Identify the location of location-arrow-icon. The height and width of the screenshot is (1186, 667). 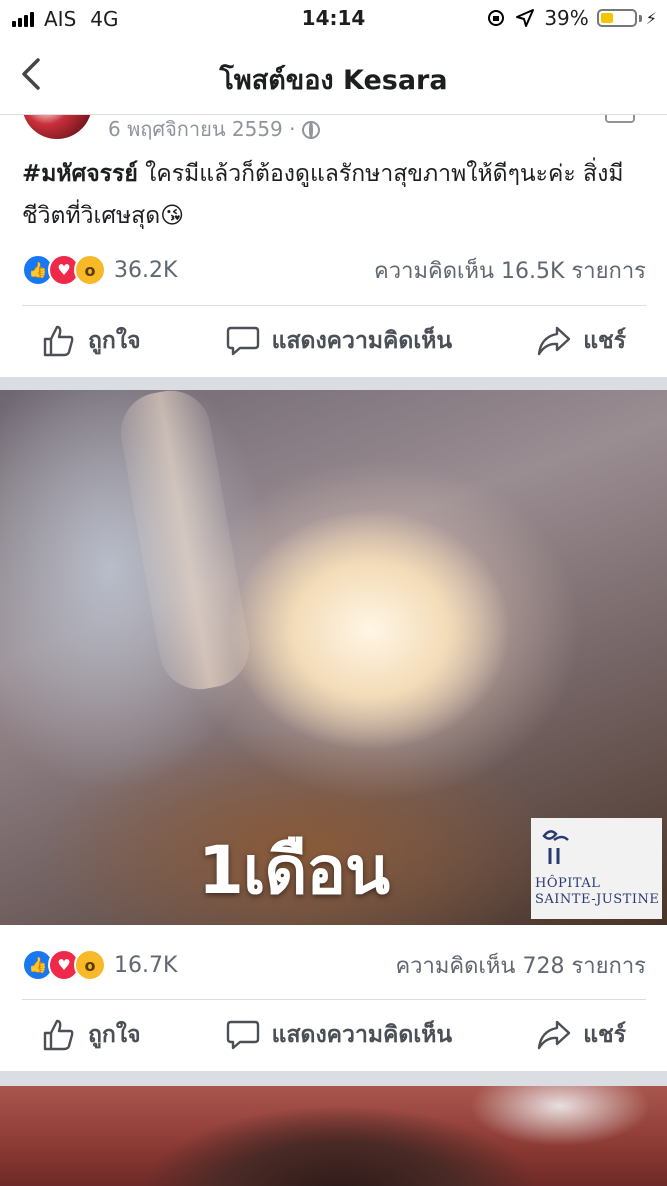
(525, 18).